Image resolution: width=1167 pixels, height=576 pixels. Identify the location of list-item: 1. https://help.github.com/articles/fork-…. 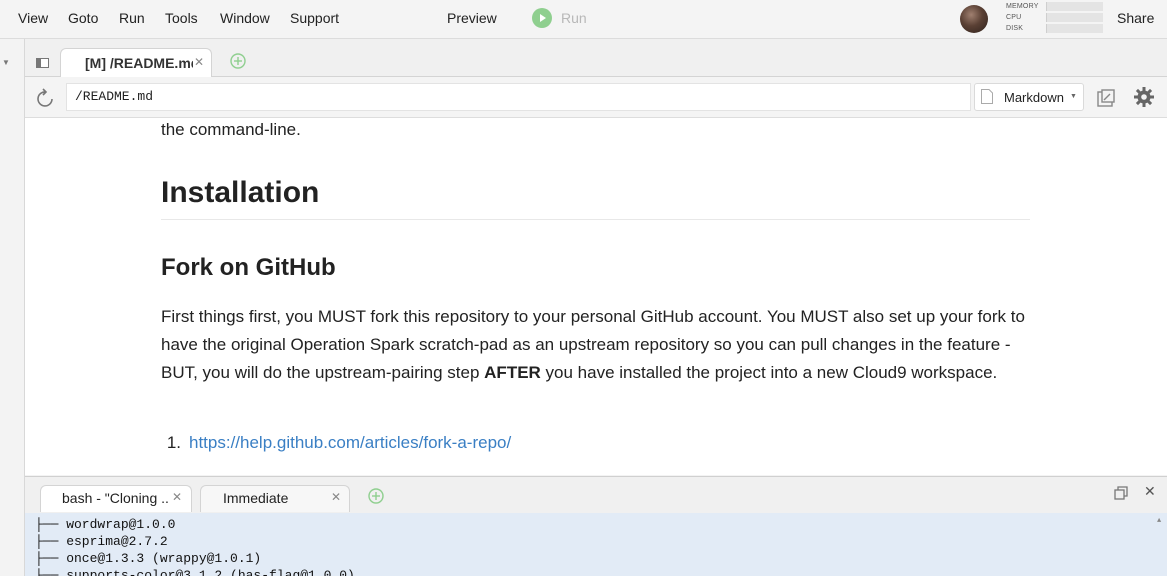
(336, 443).